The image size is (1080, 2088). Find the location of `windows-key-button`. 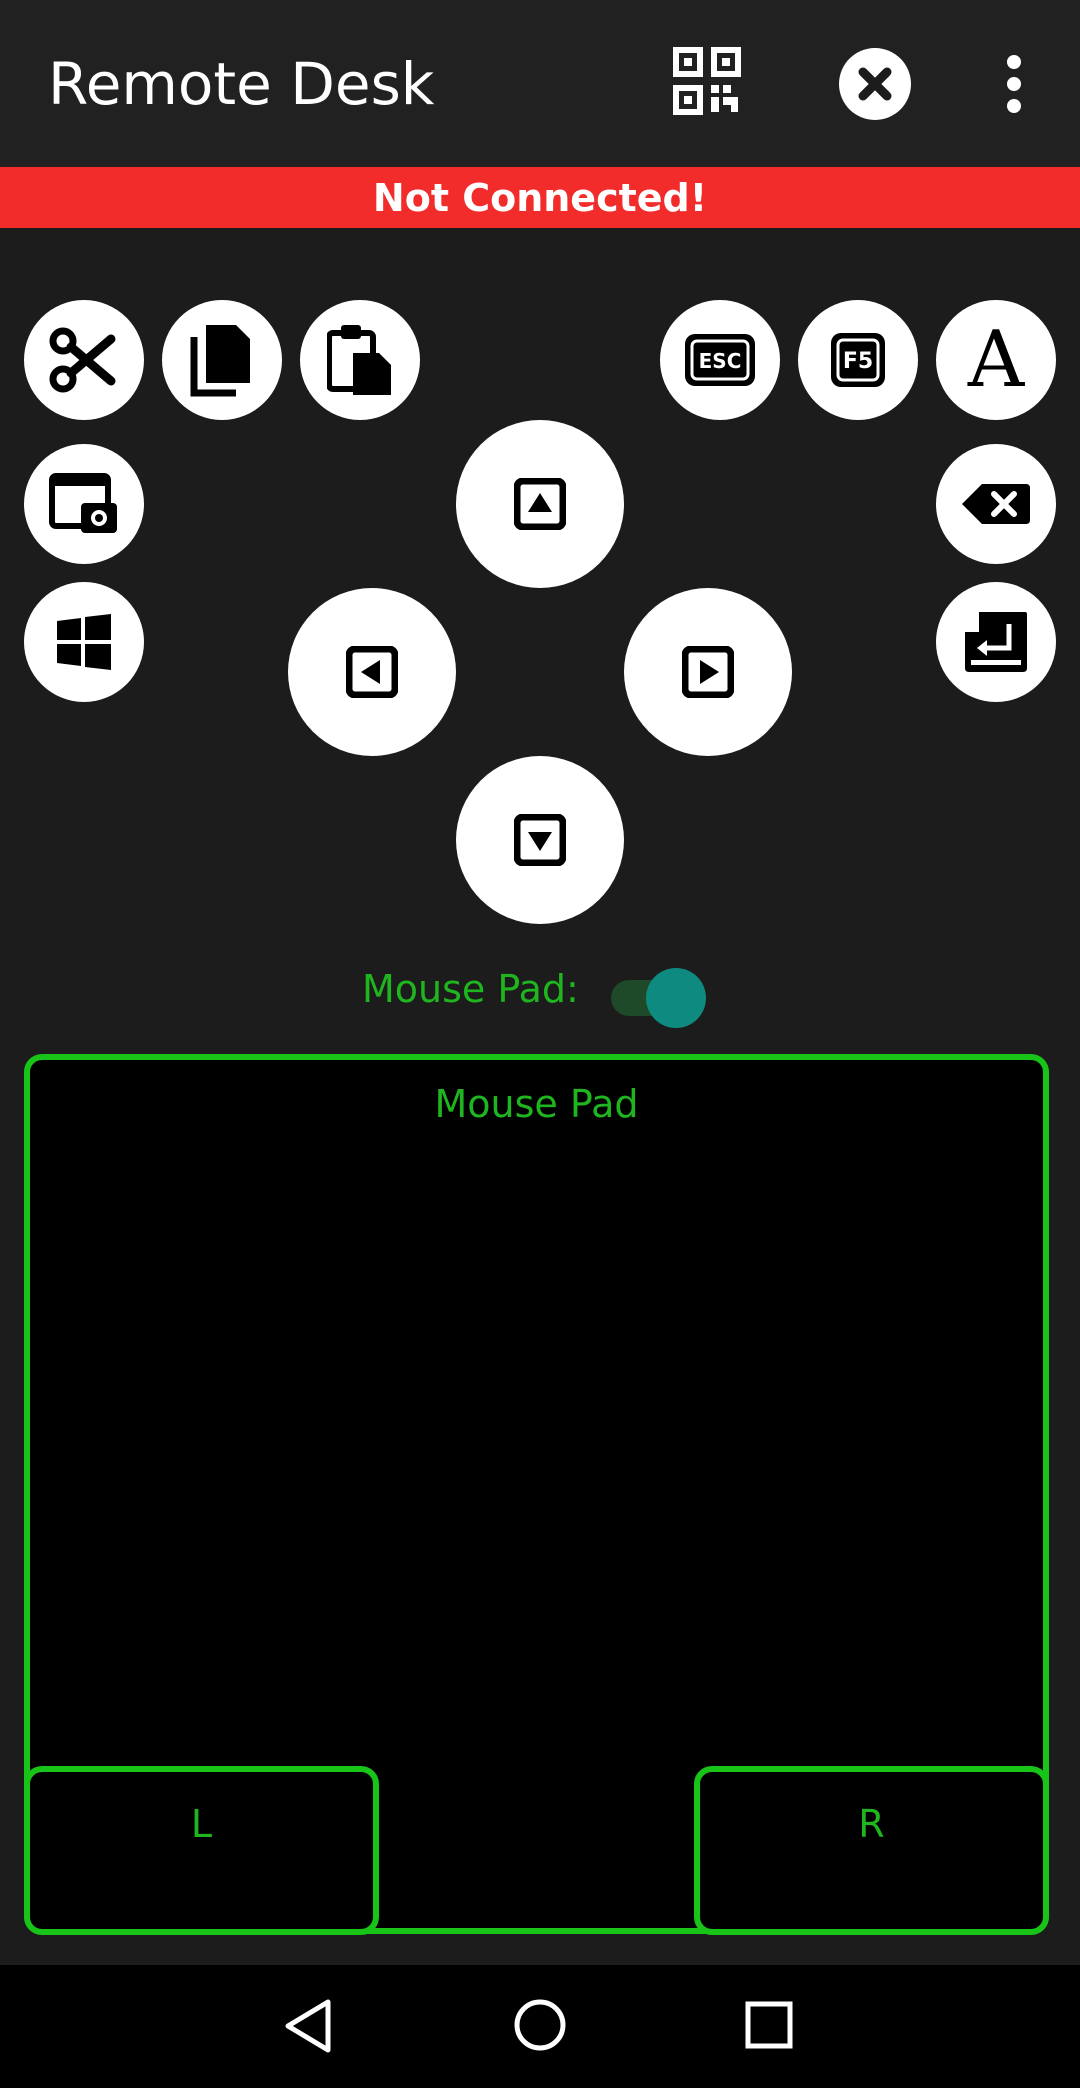

windows-key-button is located at coordinates (84, 642).